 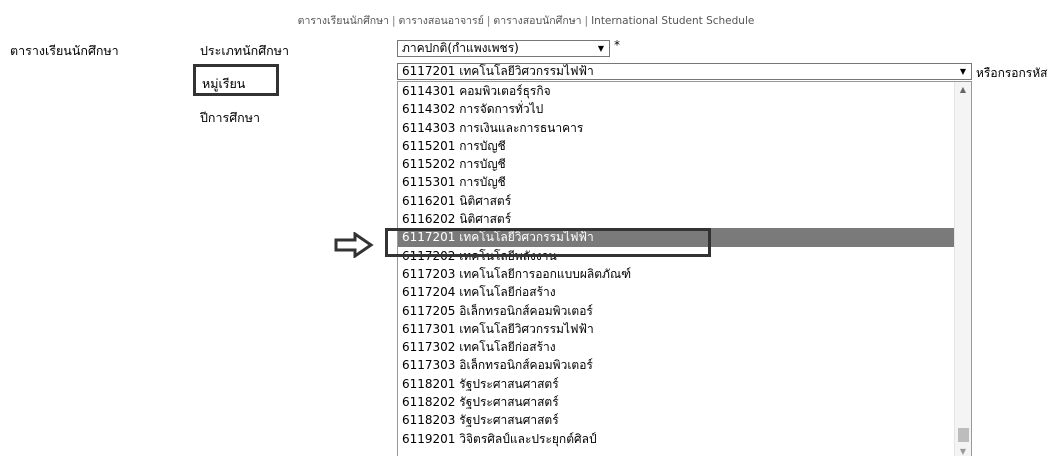 What do you see at coordinates (64, 50) in the screenshot?
I see `page-title: ตารางเรียนนักศึกษา` at bounding box center [64, 50].